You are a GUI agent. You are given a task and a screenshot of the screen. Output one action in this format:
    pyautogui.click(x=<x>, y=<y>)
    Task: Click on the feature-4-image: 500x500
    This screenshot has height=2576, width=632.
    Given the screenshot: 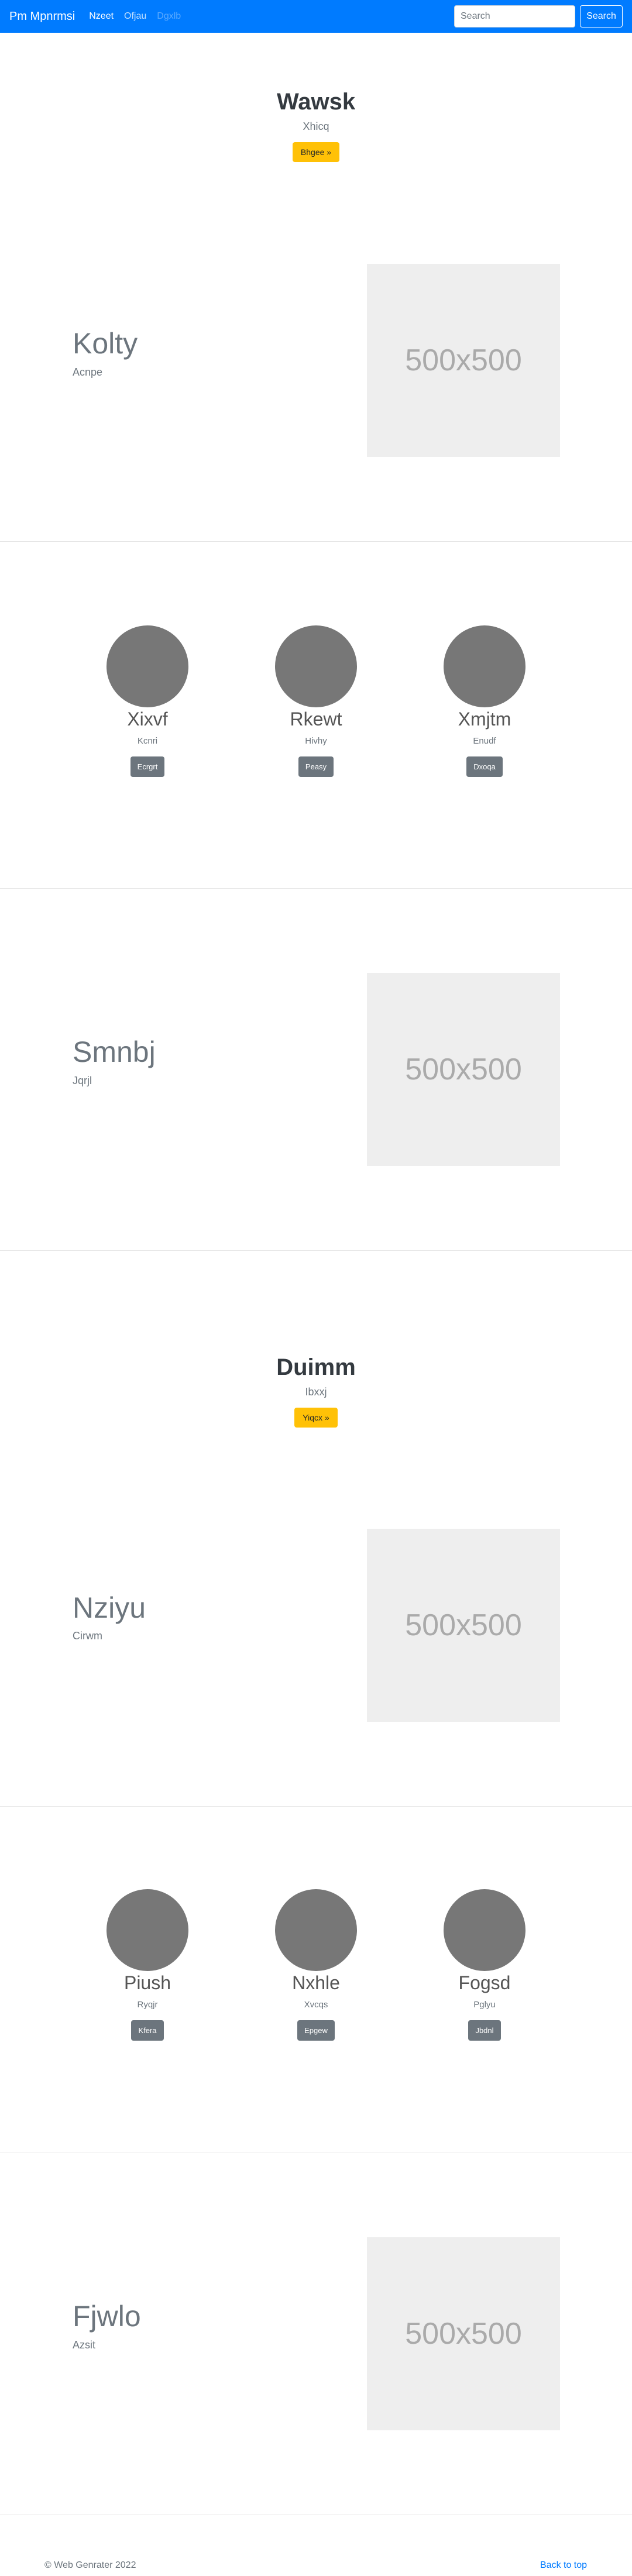 What is the action you would take?
    pyautogui.click(x=463, y=2333)
    